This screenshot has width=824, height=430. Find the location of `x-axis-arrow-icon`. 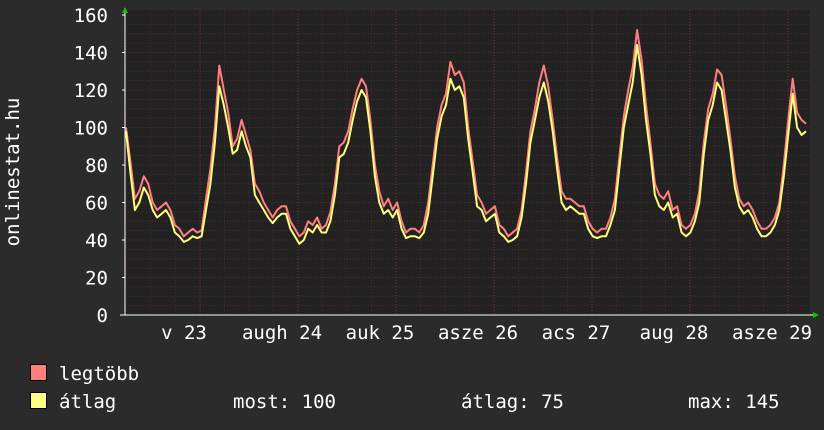

x-axis-arrow-icon is located at coordinates (816, 315).